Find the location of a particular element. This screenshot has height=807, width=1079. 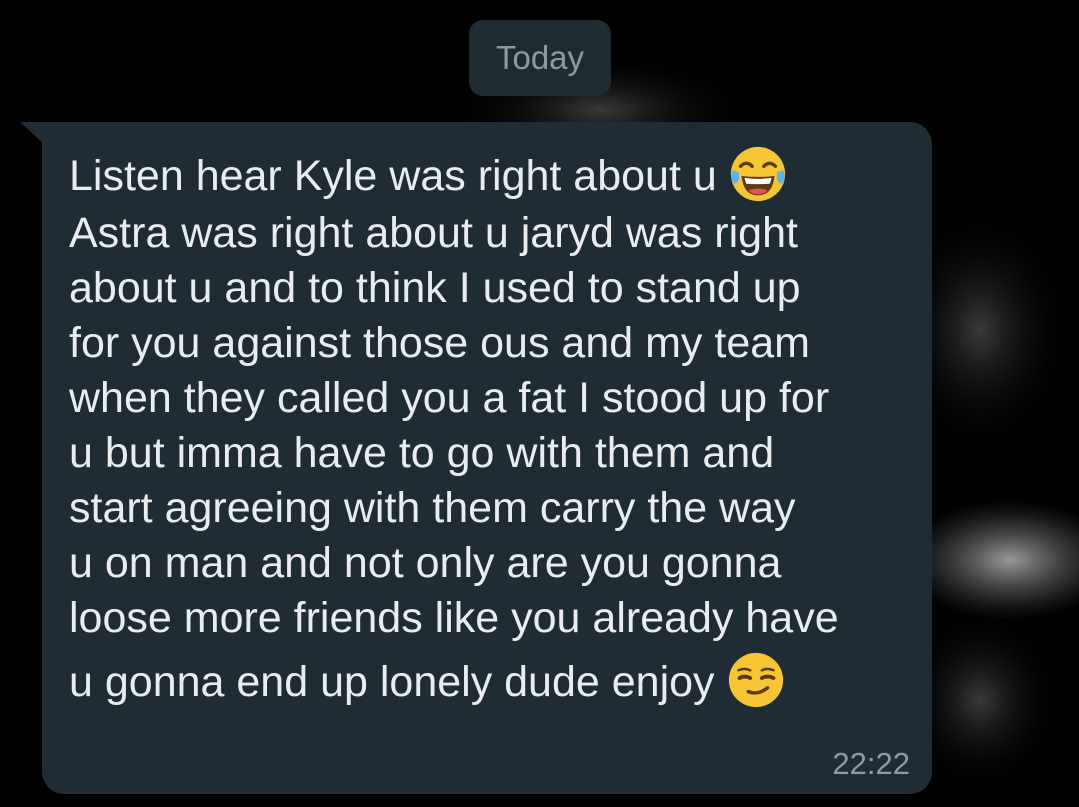

message-line: start agreeing with them carry the way is located at coordinates (432, 508).